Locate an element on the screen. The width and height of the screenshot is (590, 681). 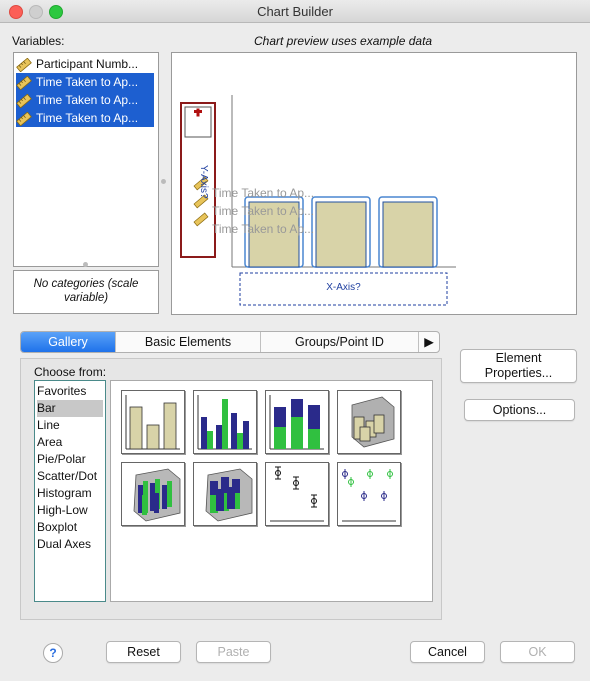
tab-gallery: Gallery is located at coordinates (68, 342).